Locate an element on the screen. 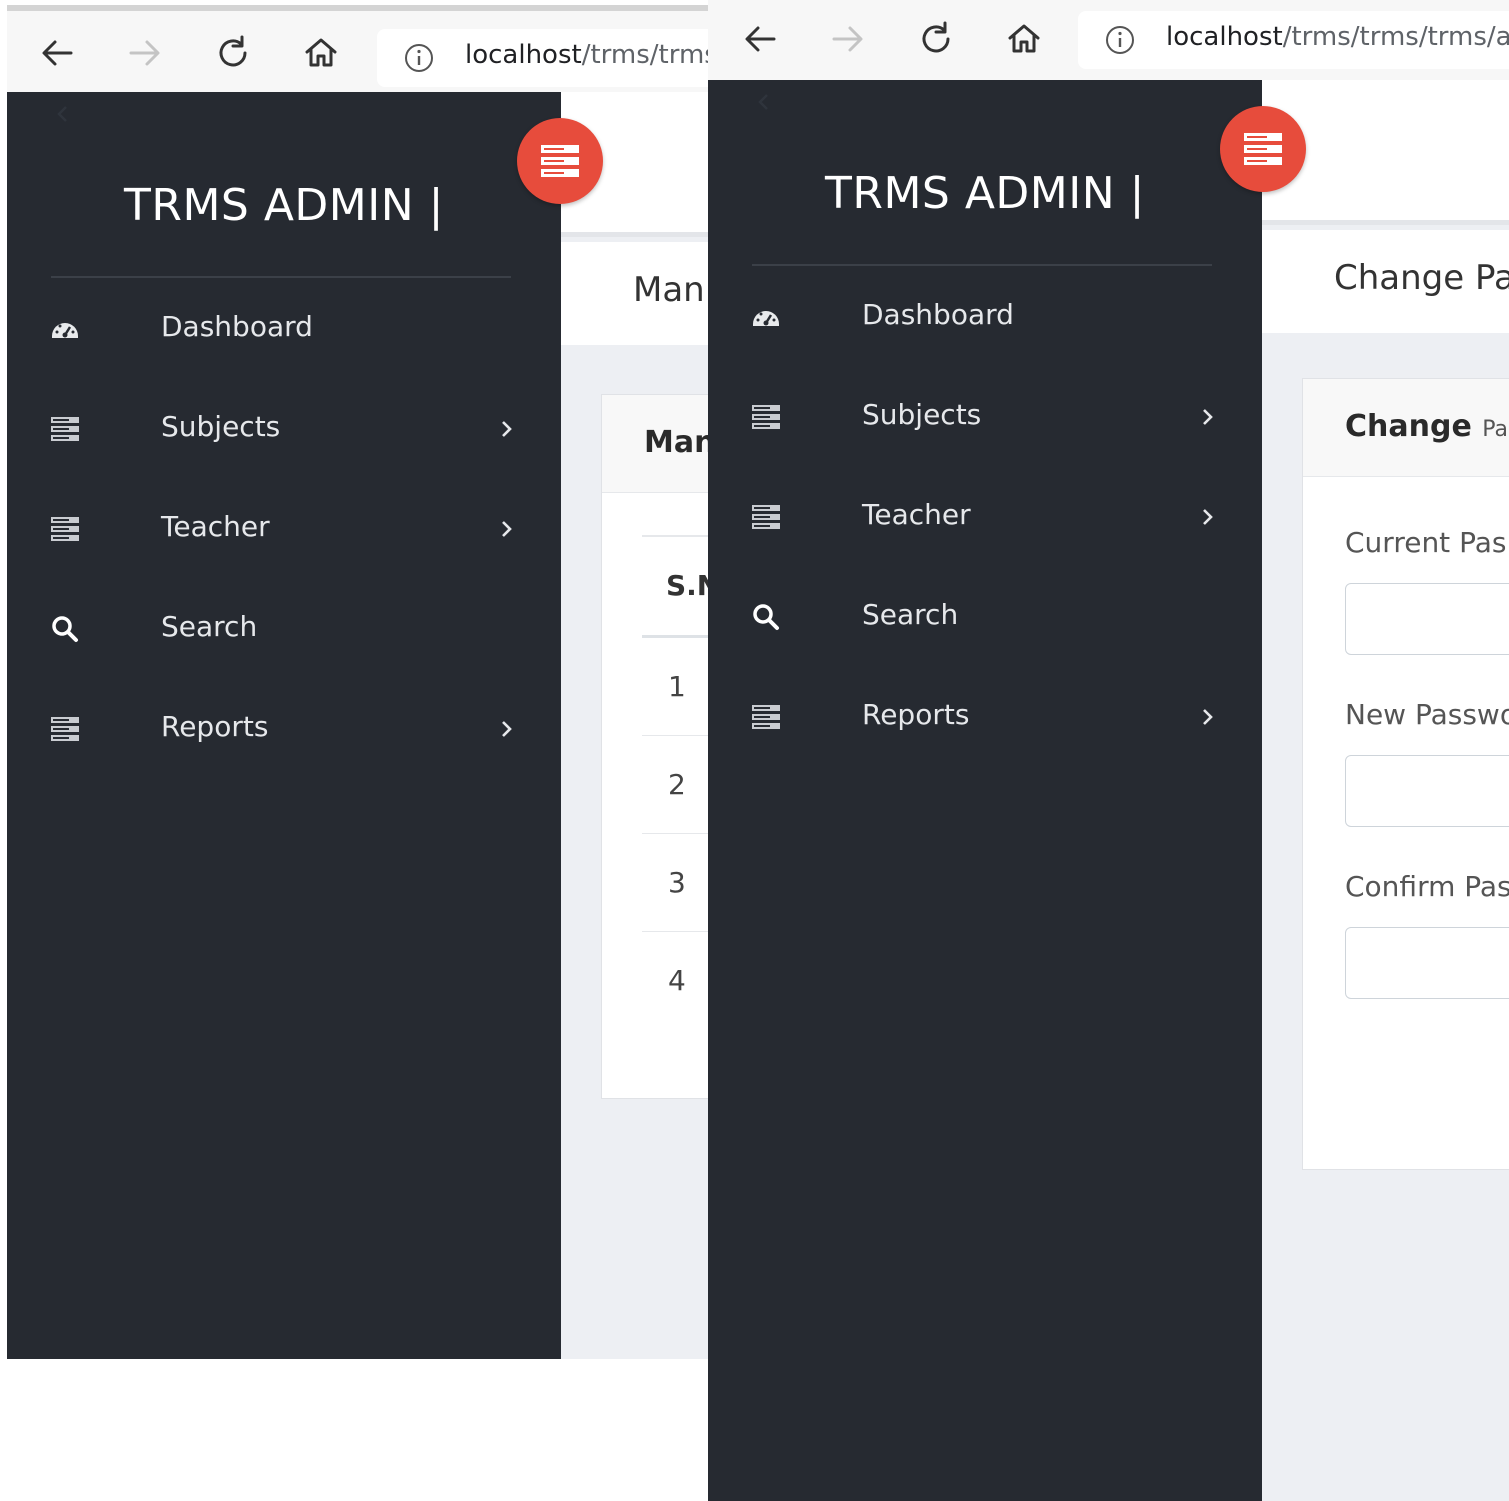 The width and height of the screenshot is (1509, 1501). table-row: 4 is located at coordinates (675, 980).